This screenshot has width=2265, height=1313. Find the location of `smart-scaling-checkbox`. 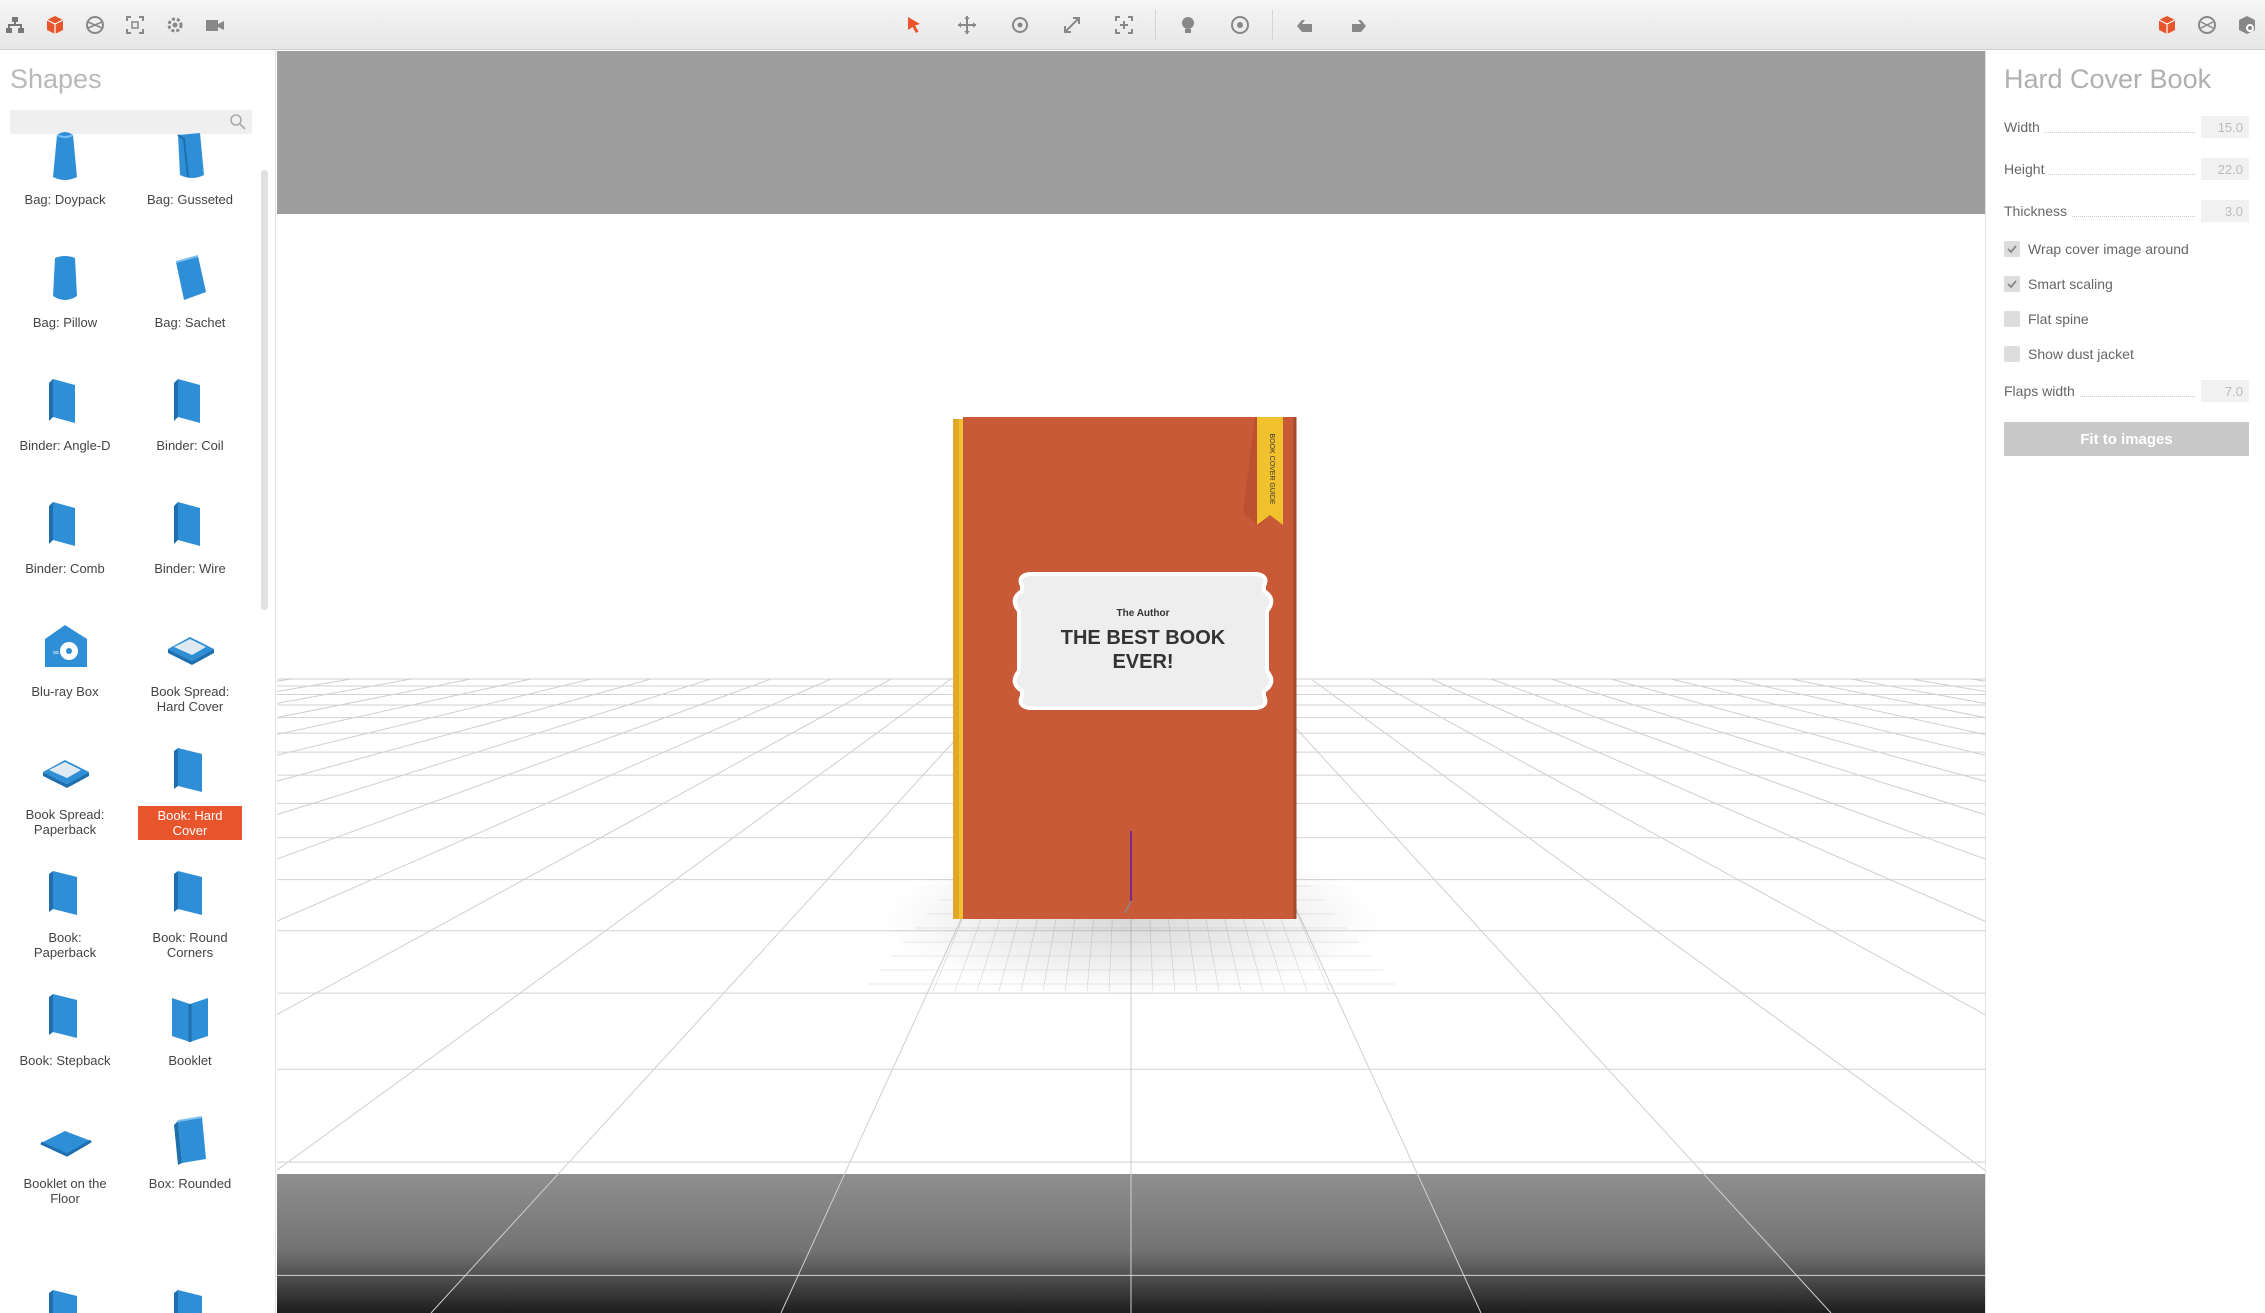

smart-scaling-checkbox is located at coordinates (2012, 284).